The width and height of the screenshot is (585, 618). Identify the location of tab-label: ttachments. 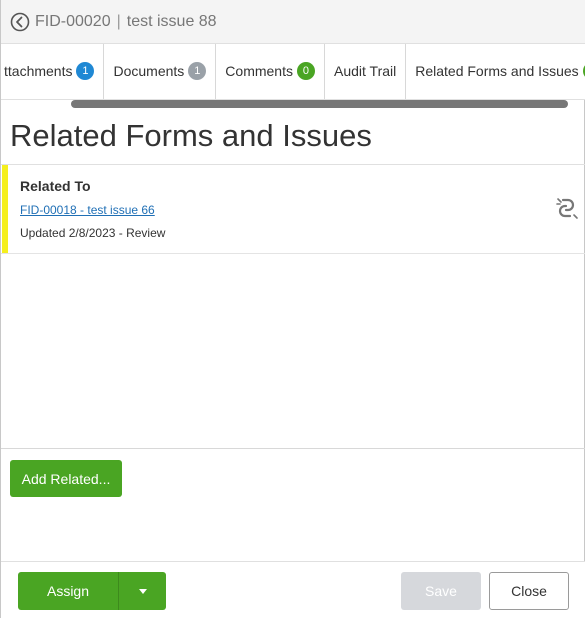
(38, 71).